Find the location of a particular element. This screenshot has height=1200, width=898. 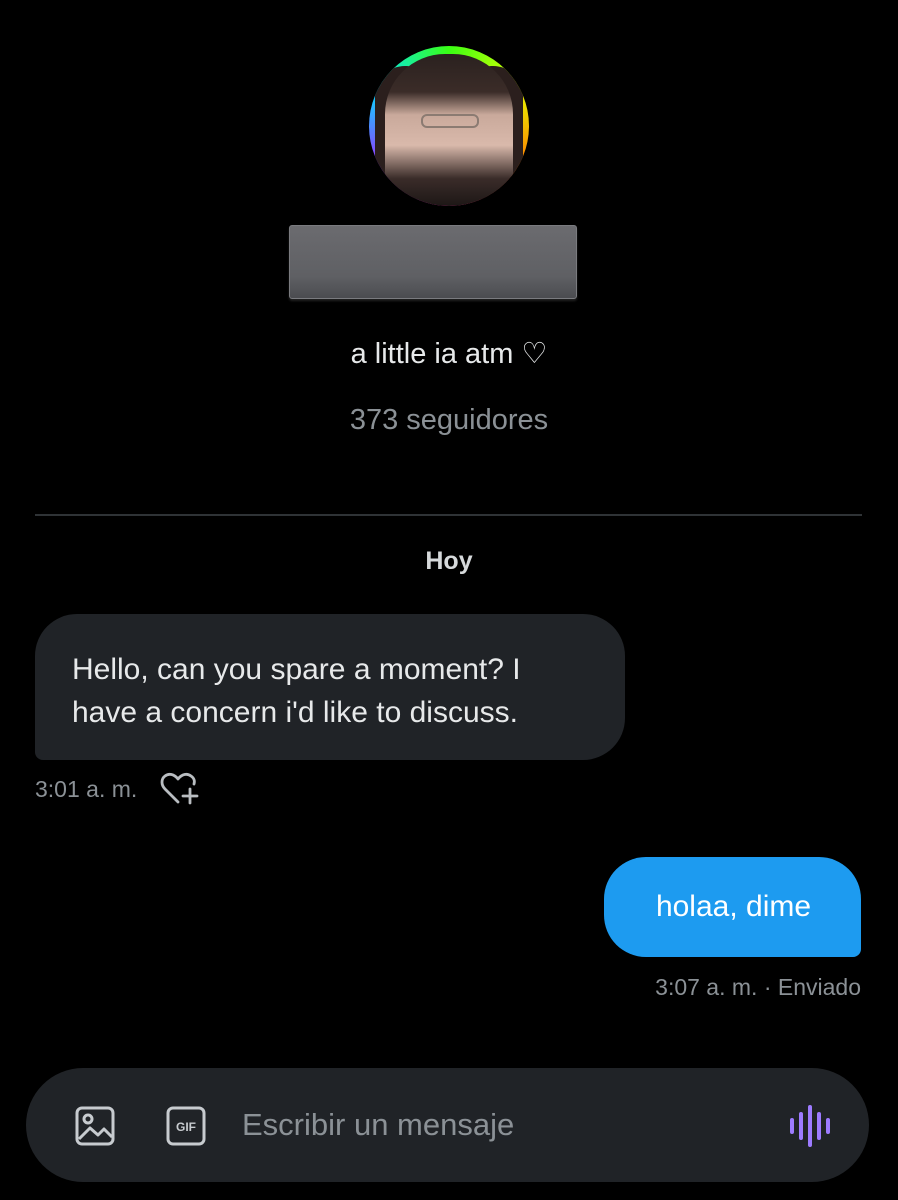

outgoing-message-status: 3:07 a. m. · Enviado is located at coordinates (758, 987).